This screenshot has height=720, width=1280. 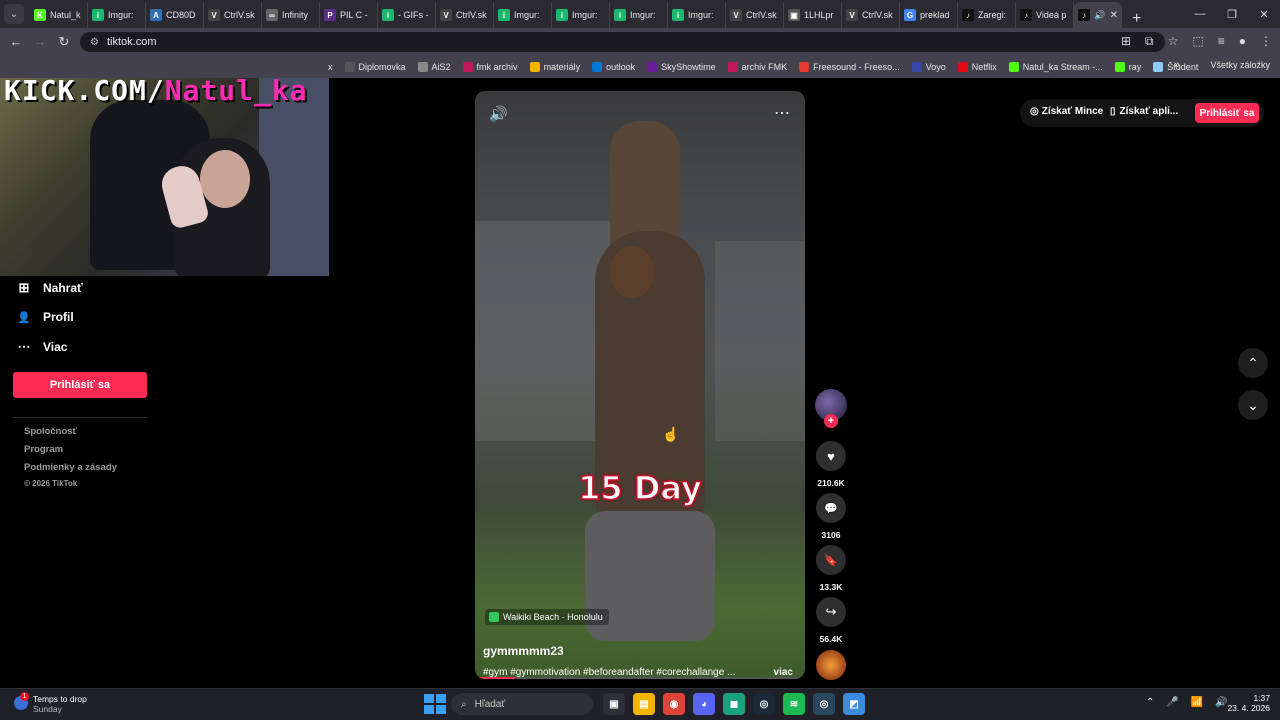 What do you see at coordinates (1066, 111) in the screenshot?
I see `get-coins-button: ◎ Získať Mince` at bounding box center [1066, 111].